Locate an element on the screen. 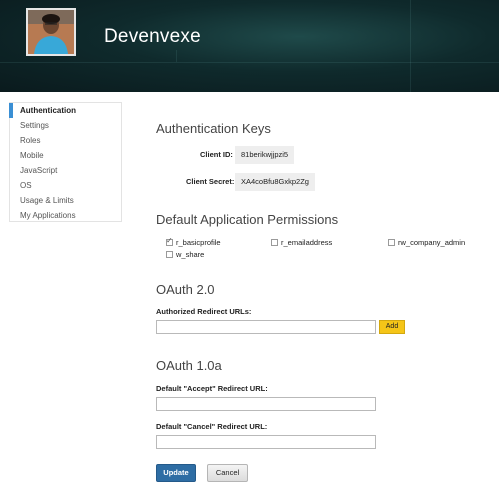  permission-label: r_emailaddress is located at coordinates (307, 242).